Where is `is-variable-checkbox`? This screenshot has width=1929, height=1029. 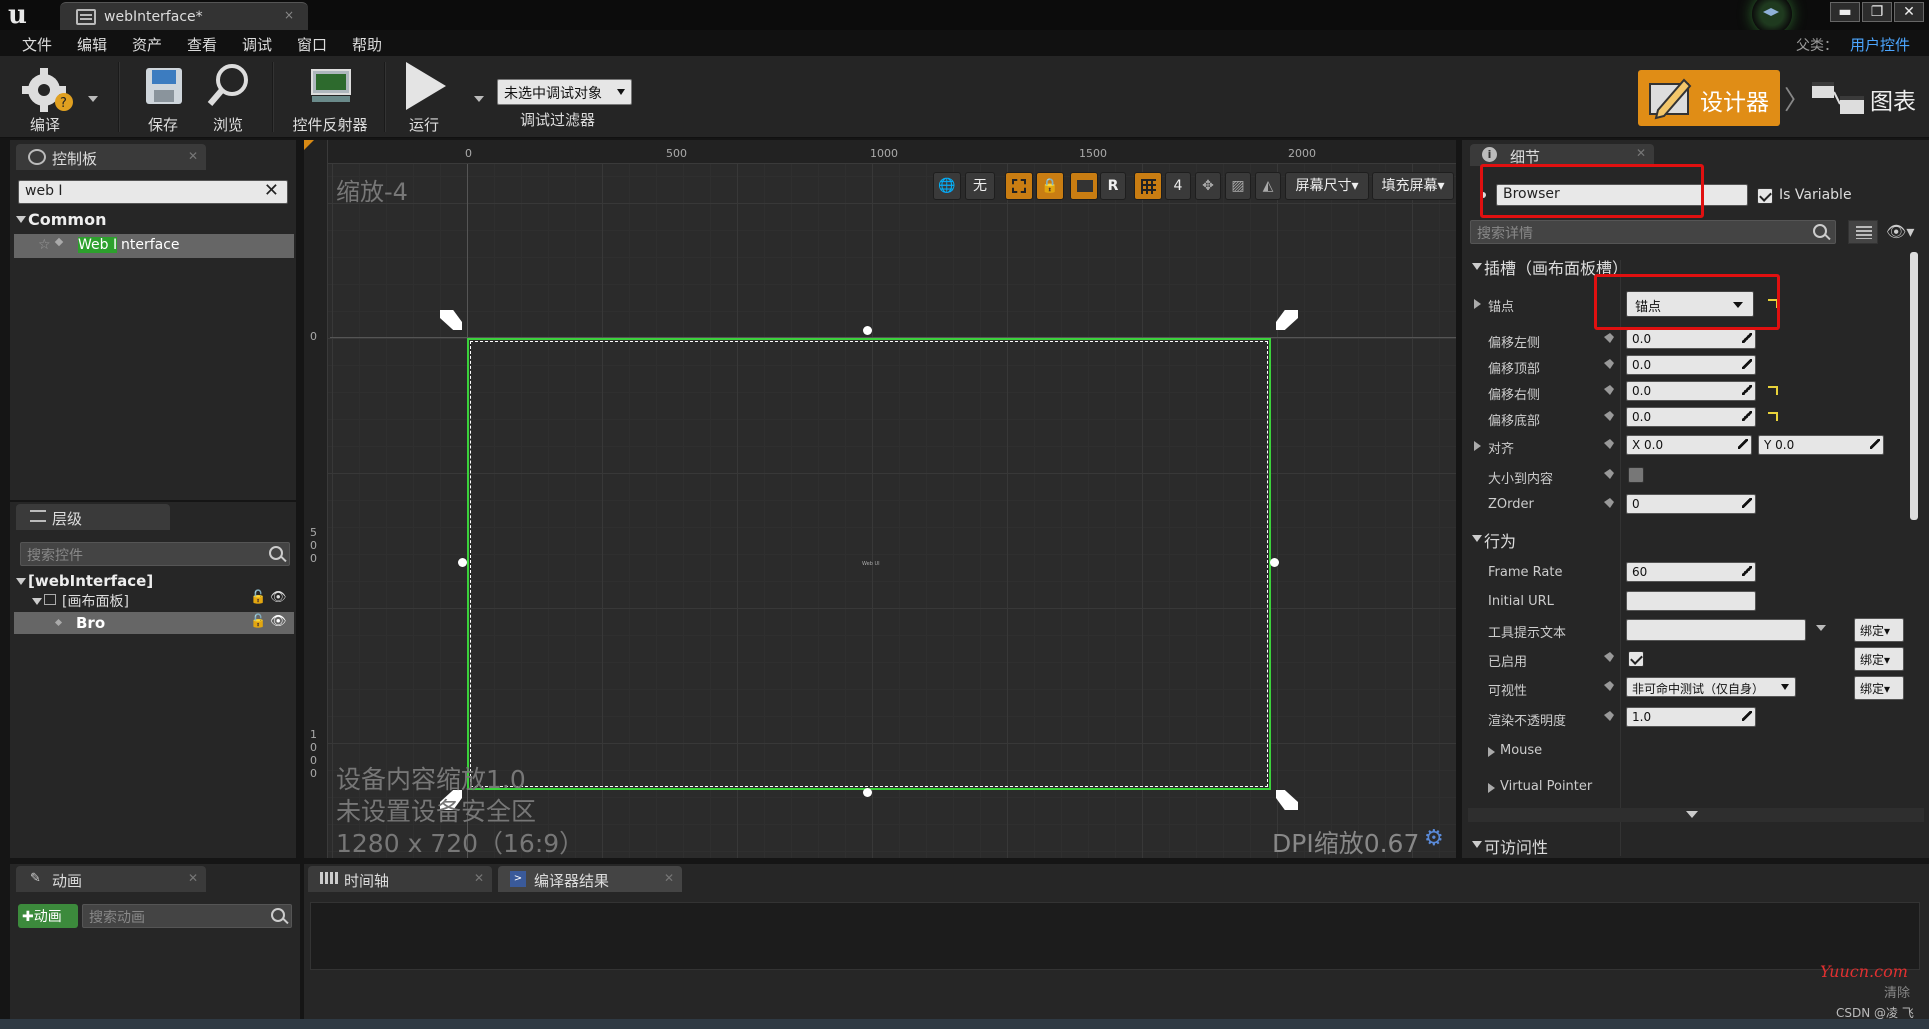 is-variable-checkbox is located at coordinates (1765, 196).